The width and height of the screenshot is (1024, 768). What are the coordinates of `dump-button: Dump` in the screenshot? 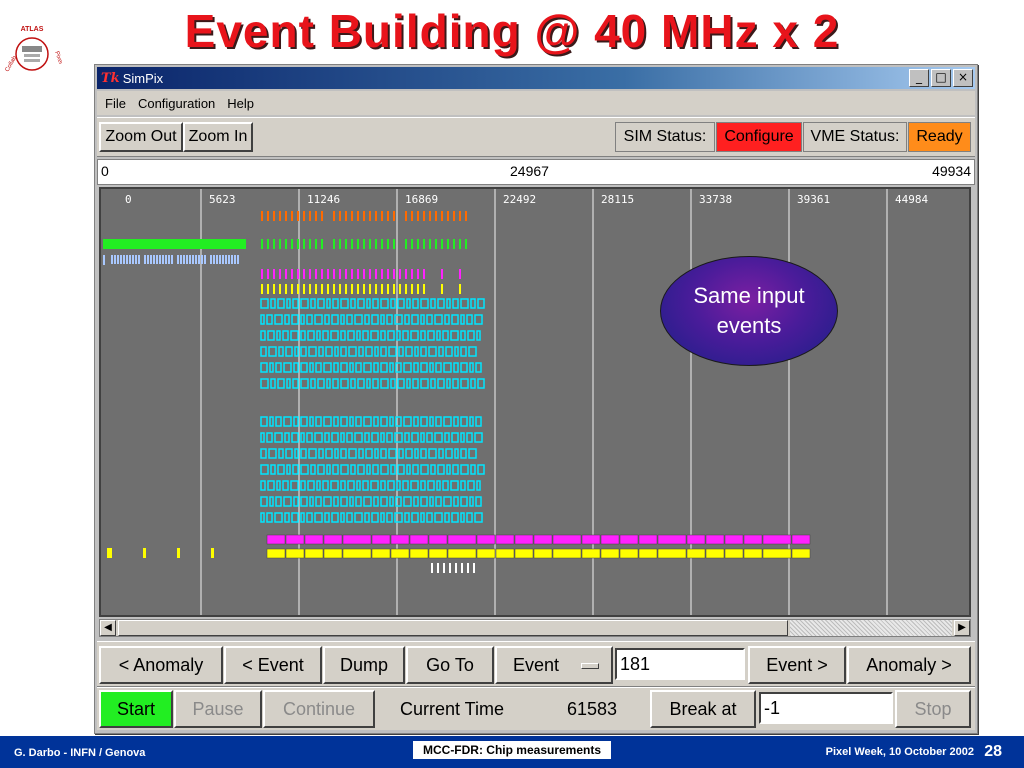 It's located at (364, 665).